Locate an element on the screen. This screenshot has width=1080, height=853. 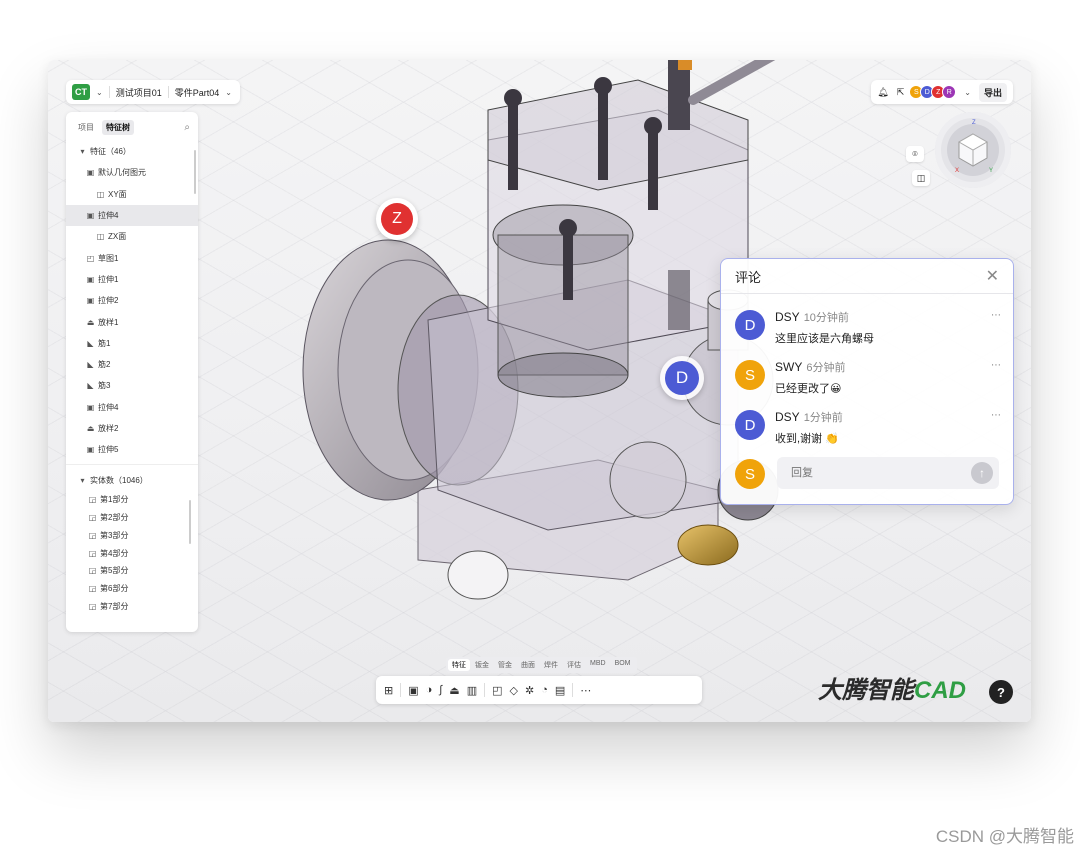
comment-item: S SWY 6分钟前 已经更改了😀 ⋯ is located at coordinates (867, 383).